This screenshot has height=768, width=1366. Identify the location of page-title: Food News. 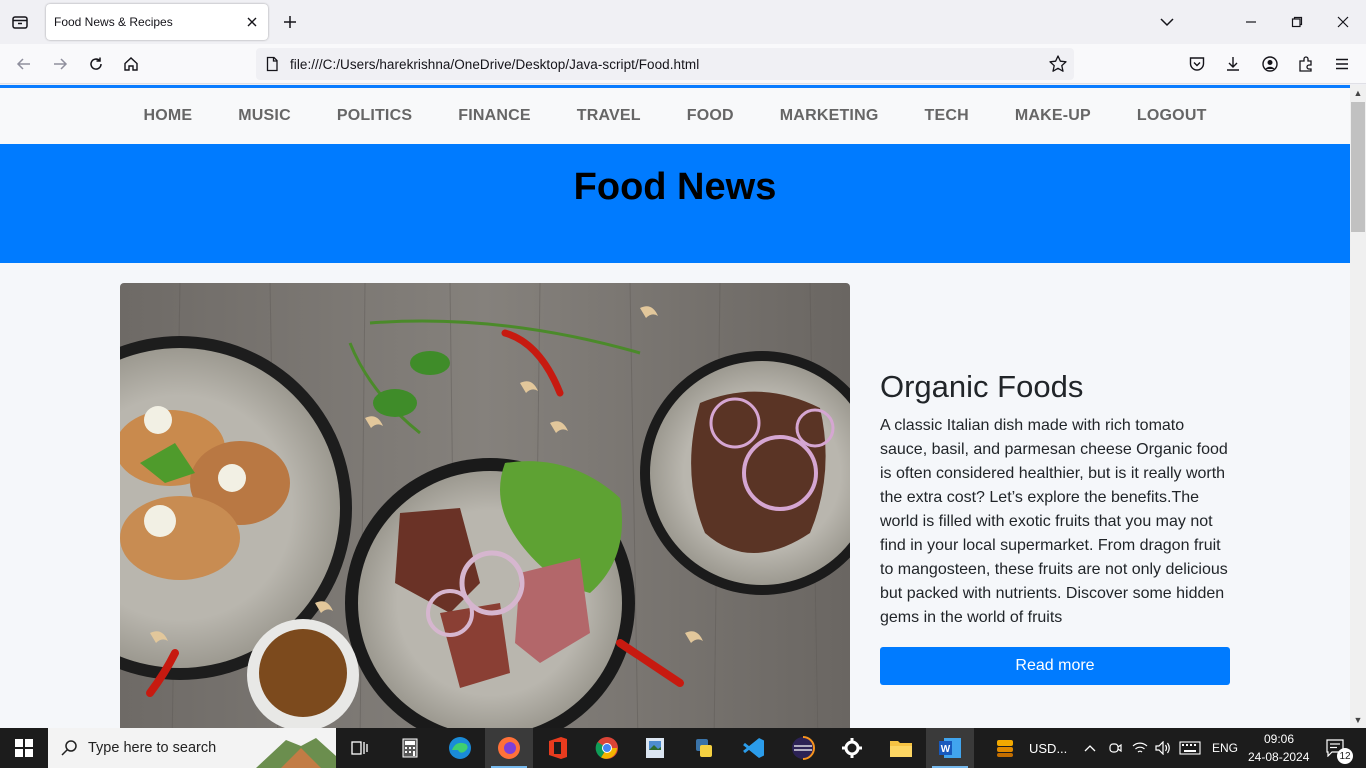
(675, 187).